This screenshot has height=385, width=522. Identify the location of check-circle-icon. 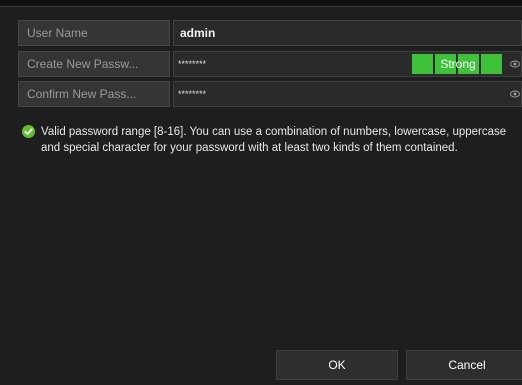
(28, 131).